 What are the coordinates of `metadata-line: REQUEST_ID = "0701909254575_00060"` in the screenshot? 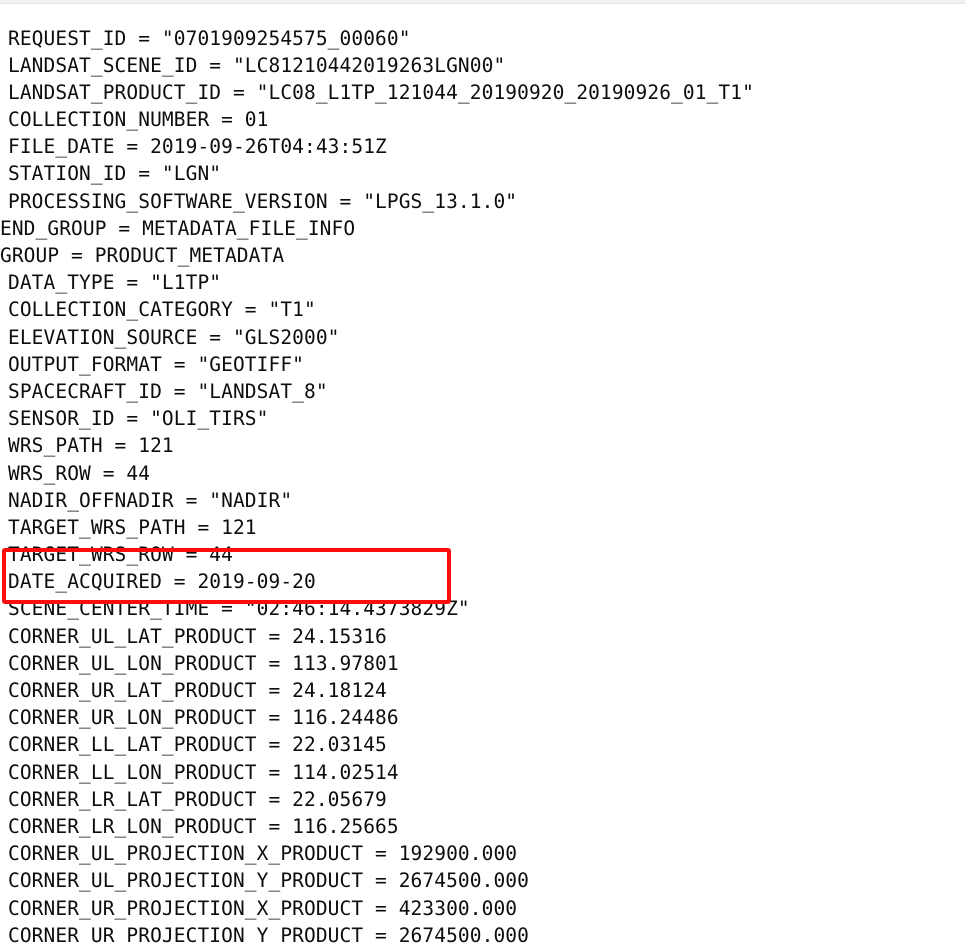 It's located at (209, 38).